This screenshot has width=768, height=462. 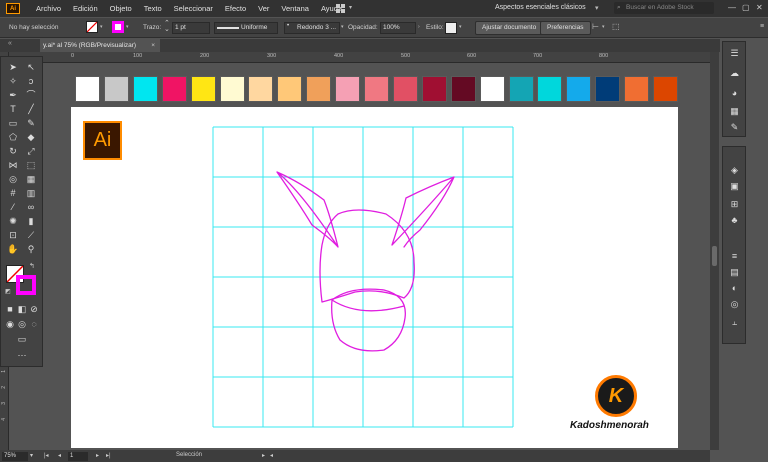 What do you see at coordinates (359, 57) in the screenshot?
I see `horizontal-ruler: 0 100 200 300 400 500 600 700 800` at bounding box center [359, 57].